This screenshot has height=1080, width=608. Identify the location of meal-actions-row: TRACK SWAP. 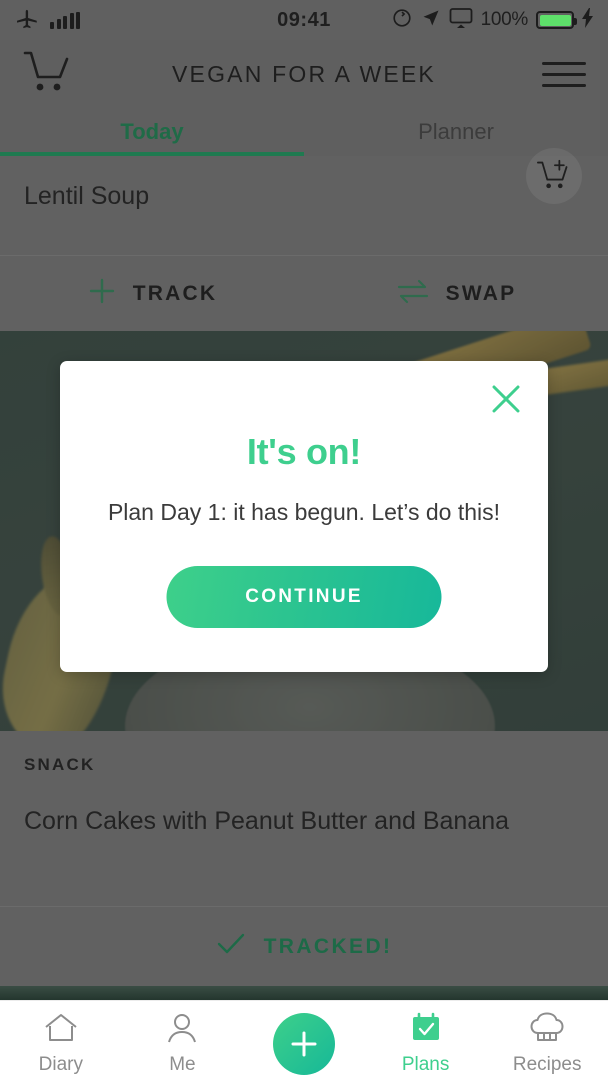
(304, 293).